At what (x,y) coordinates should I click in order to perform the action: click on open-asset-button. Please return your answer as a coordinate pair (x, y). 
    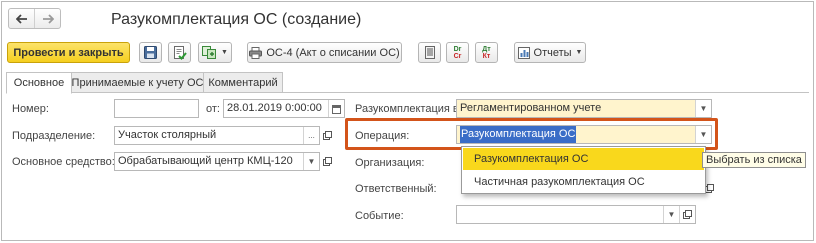
    Looking at the image, I should click on (327, 161).